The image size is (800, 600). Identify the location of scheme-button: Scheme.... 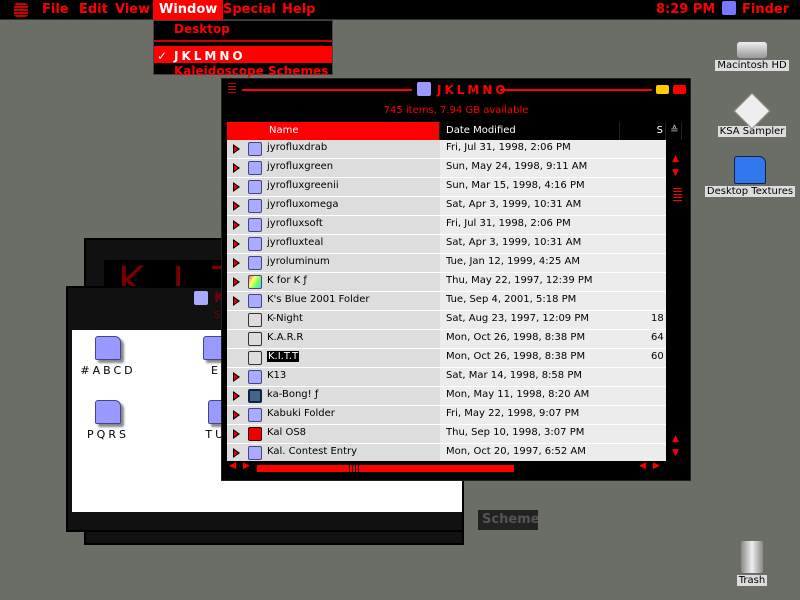
(508, 520).